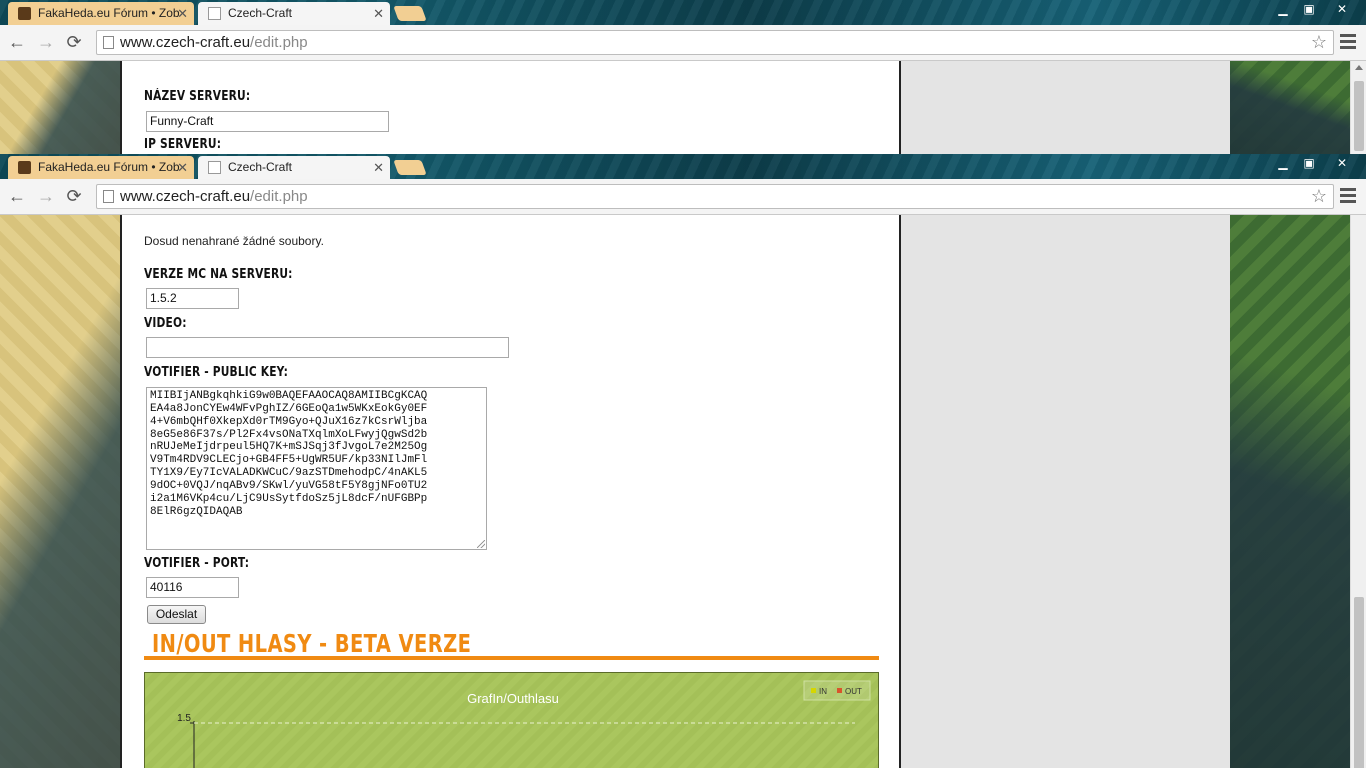 Image resolution: width=1366 pixels, height=768 pixels. Describe the element at coordinates (839, 690) in the screenshot. I see `legend-swatch-out` at that location.